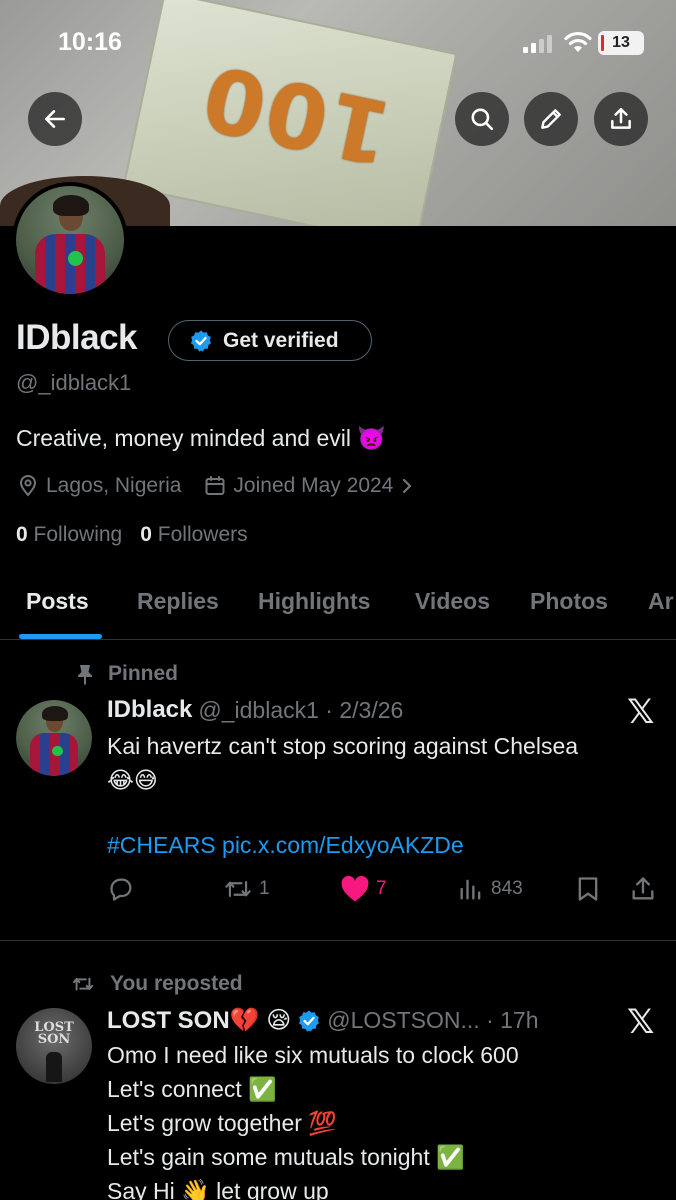  Describe the element at coordinates (149, 710) in the screenshot. I see `post-author-name: IDblack` at that location.